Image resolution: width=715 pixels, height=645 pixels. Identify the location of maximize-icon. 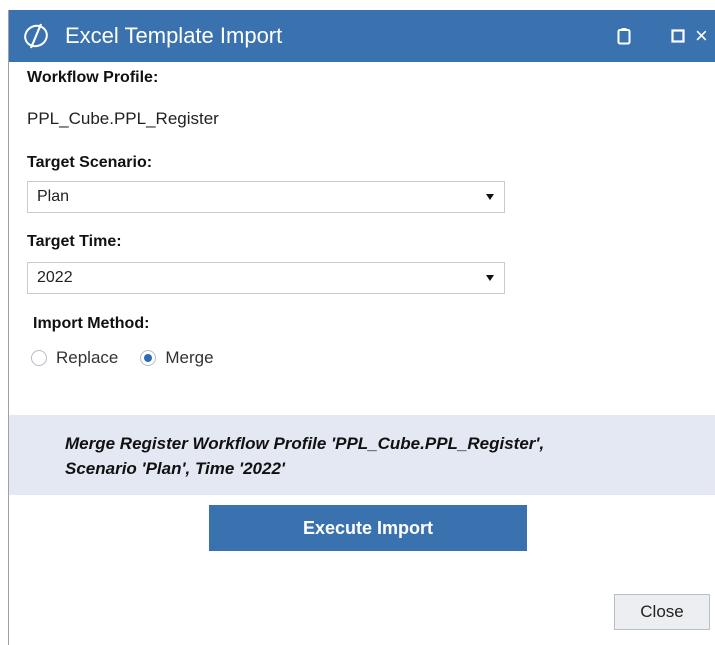
(678, 36).